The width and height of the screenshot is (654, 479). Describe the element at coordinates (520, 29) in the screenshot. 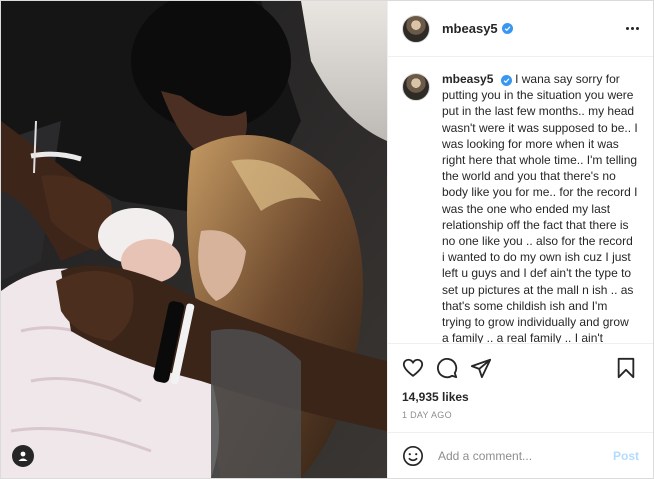

I see `post-header: mbeasy5` at that location.